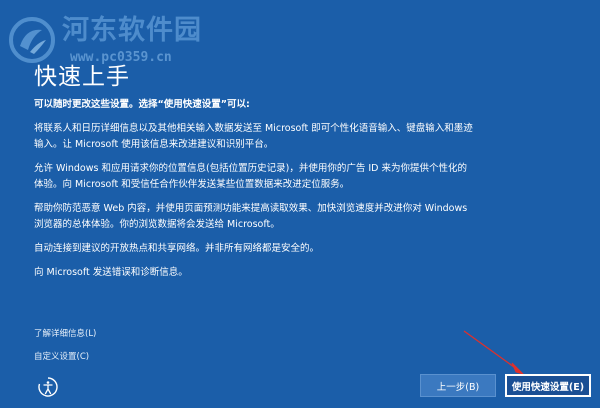 Image resolution: width=600 pixels, height=408 pixels. I want to click on paragraph-network: 自动连接到建议的开放热点和共享网络。并非所有网络都是安全的。, so click(177, 248).